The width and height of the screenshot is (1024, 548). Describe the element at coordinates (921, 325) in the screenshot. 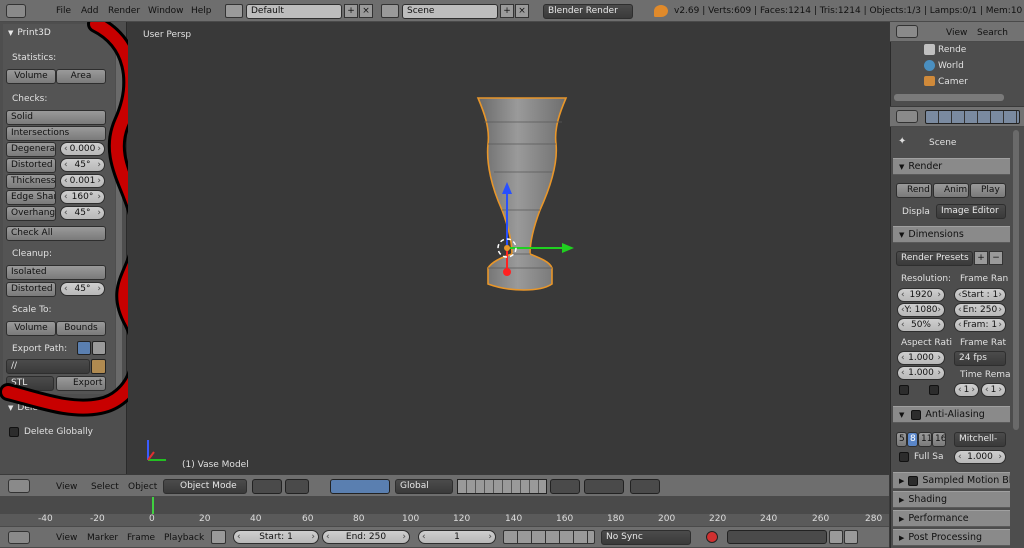

I see `resolution-percent-field: 50%` at that location.